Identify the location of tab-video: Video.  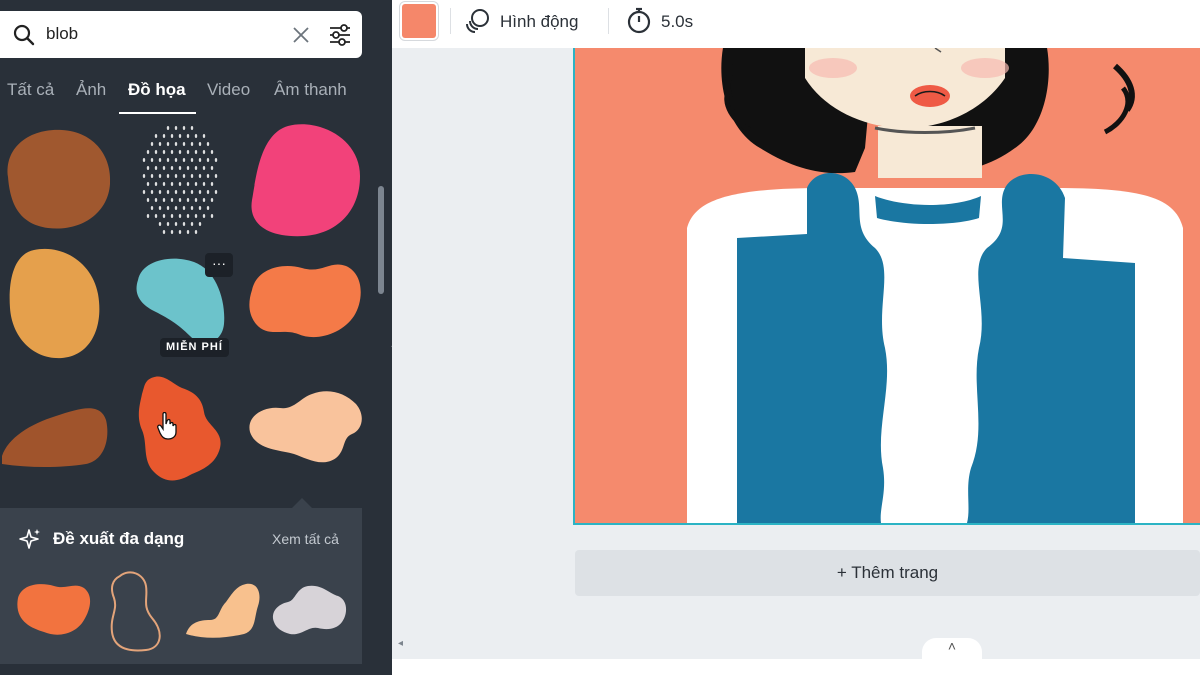
(228, 90).